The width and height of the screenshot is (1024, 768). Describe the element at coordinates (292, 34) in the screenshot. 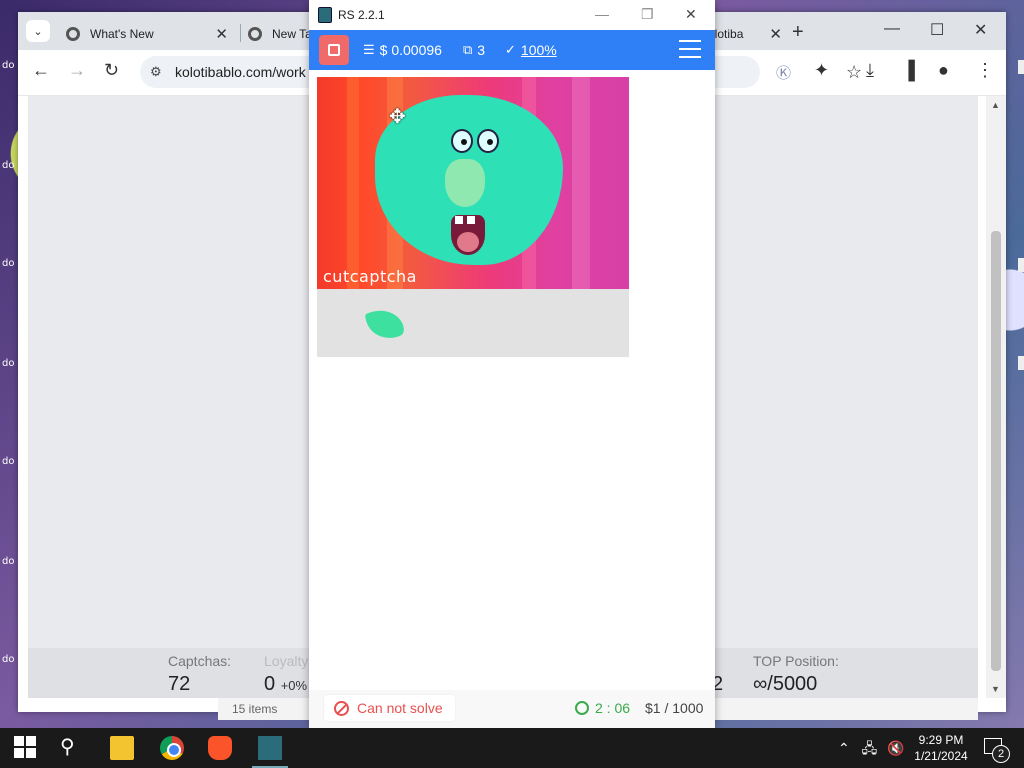

I see `tab-label: New Ta` at that location.